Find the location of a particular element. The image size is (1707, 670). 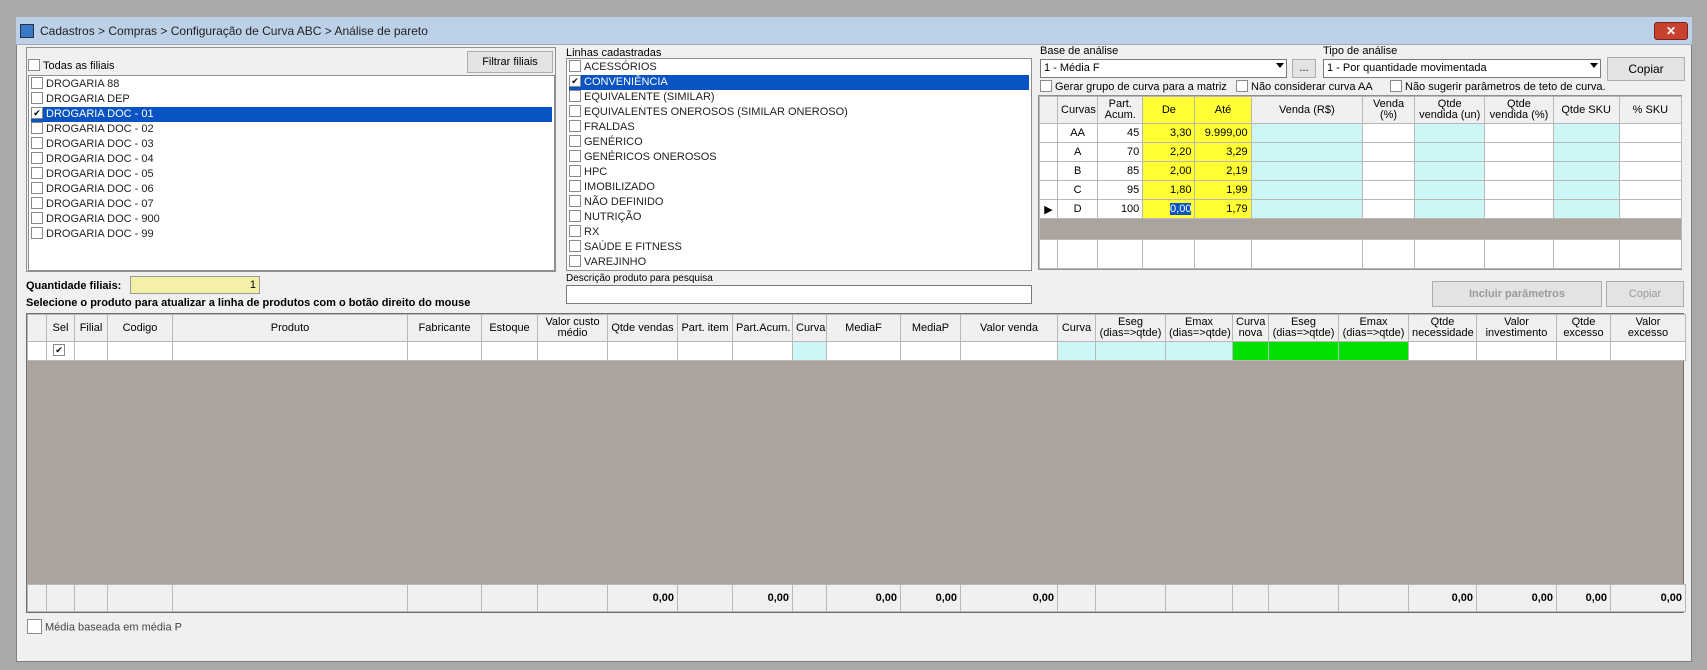

curva-row: AA 45 3,30 9.999,00 is located at coordinates (1360, 133).